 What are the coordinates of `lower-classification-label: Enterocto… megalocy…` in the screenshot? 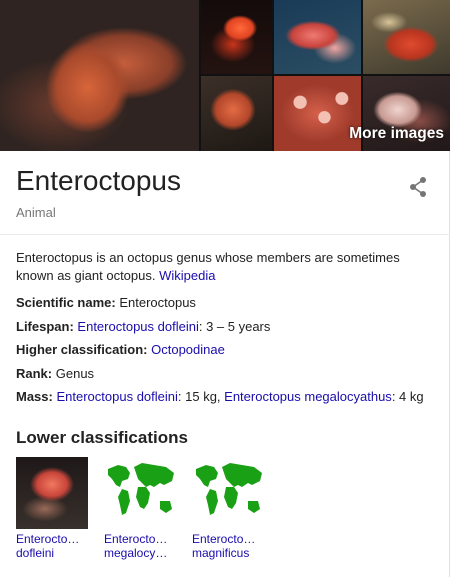 It's located at (140, 546).